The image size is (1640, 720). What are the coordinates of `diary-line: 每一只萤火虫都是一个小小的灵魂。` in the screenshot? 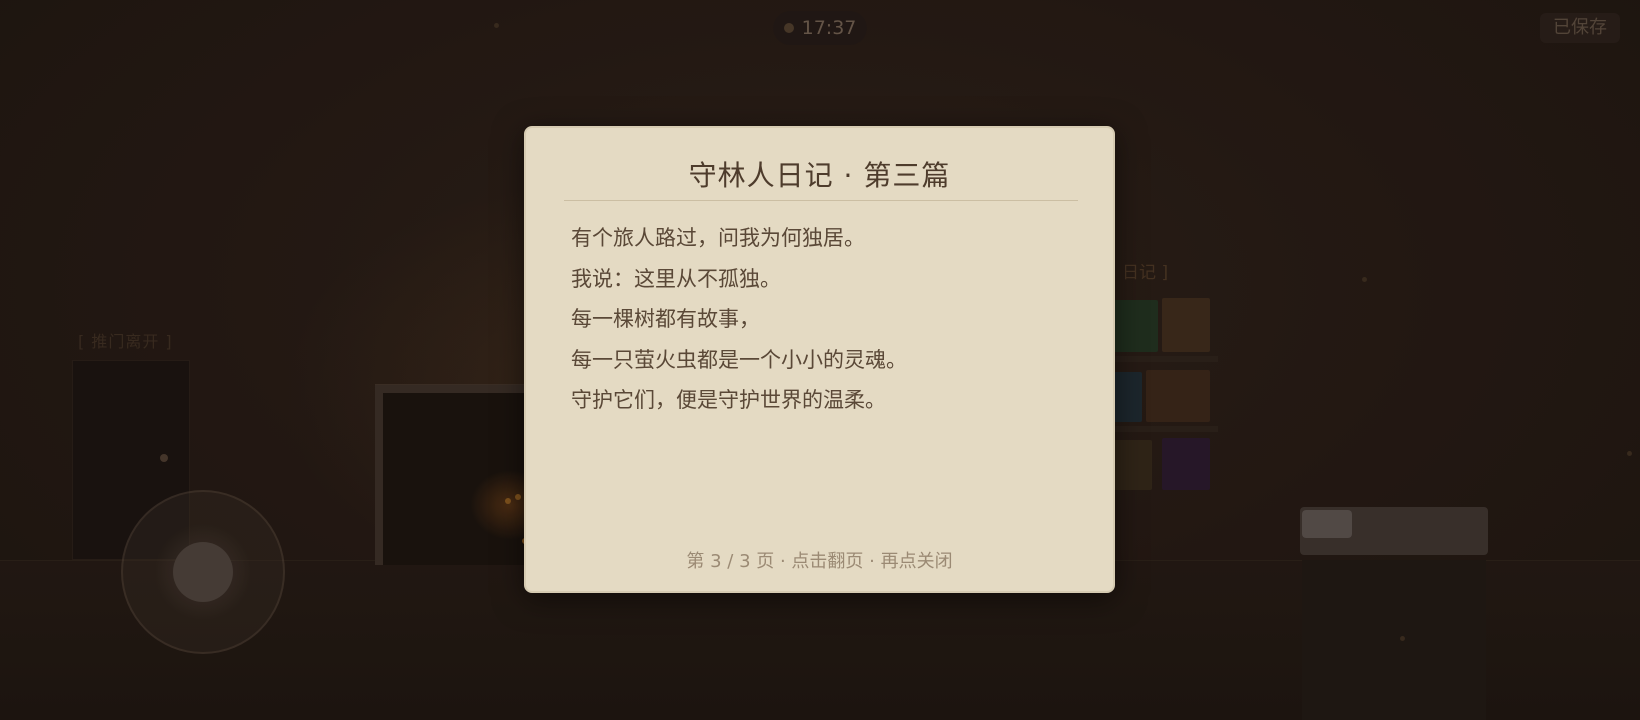 It's located at (739, 359).